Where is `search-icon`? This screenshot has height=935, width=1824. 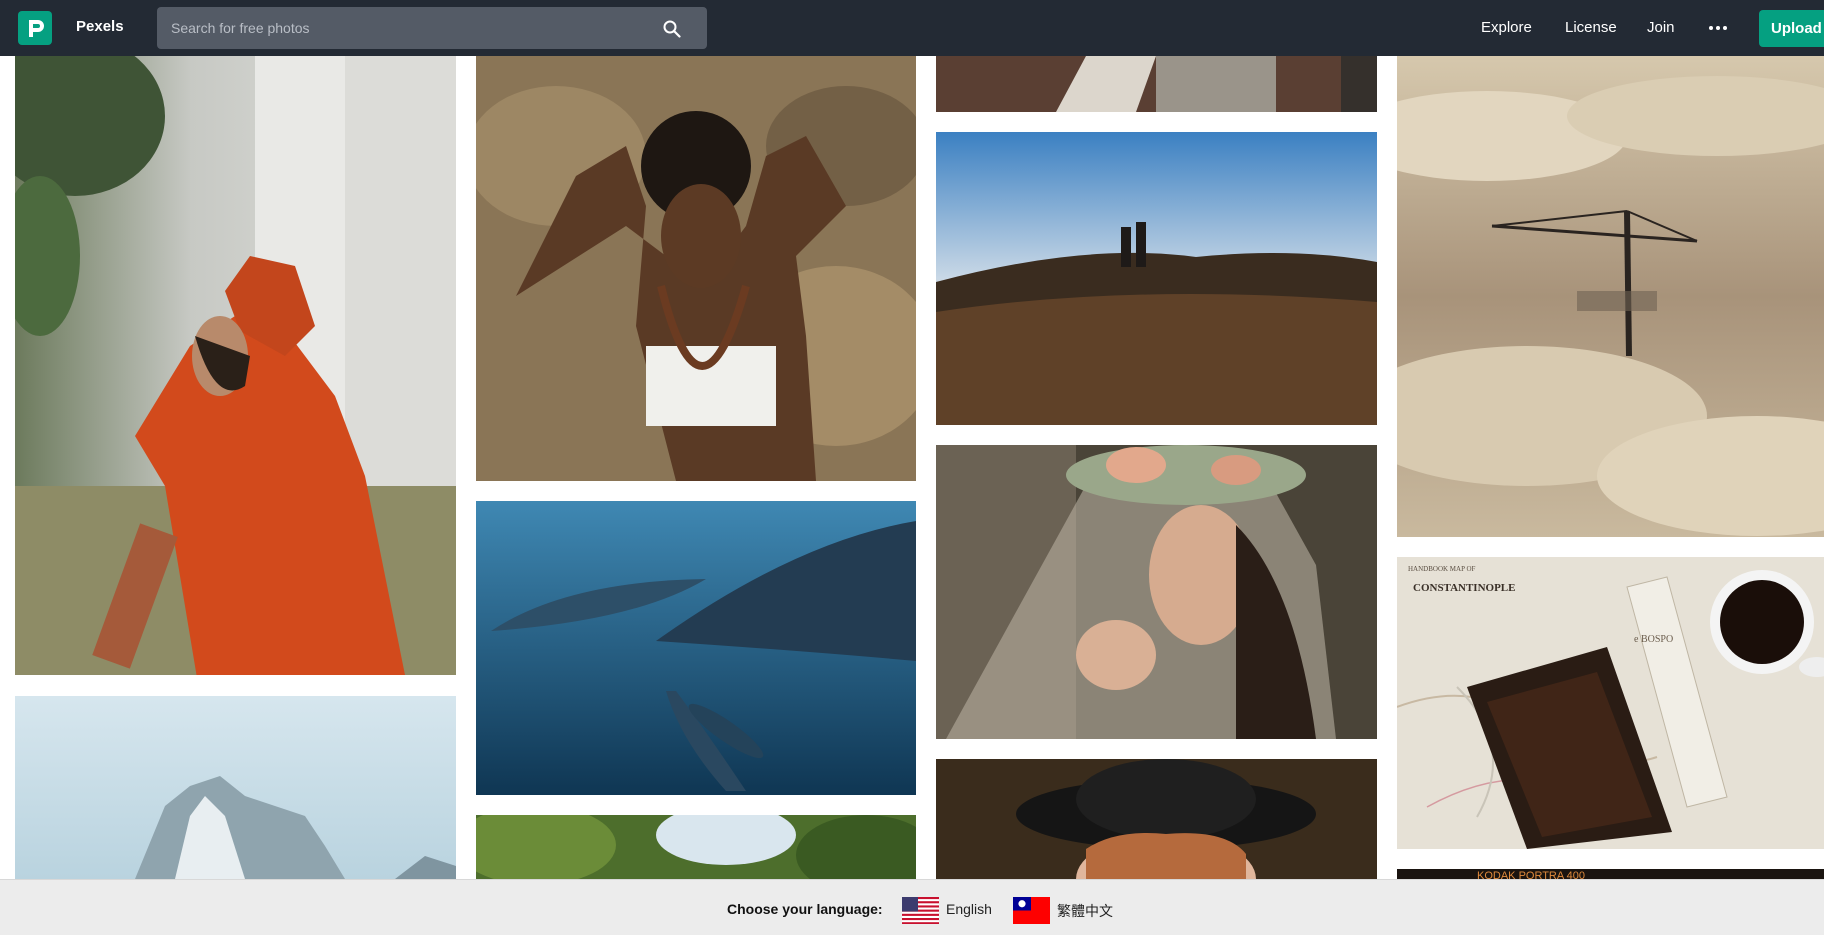
search-icon is located at coordinates (672, 29).